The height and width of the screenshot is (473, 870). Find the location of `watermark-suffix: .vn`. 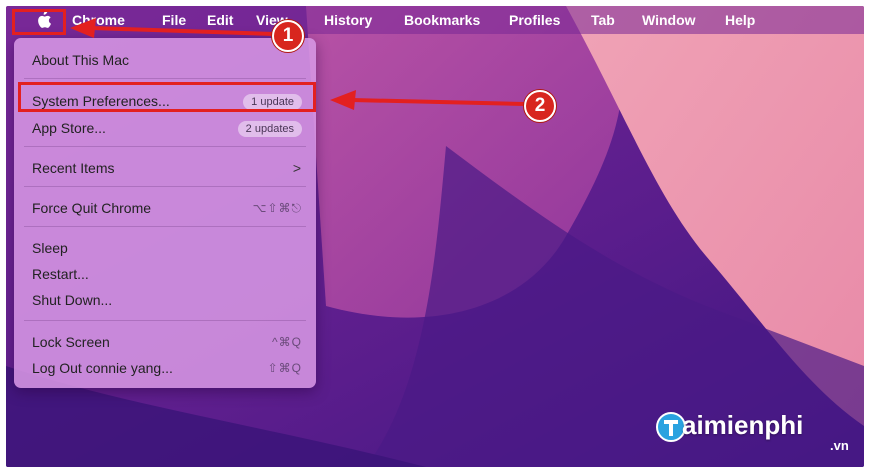

watermark-suffix: .vn is located at coordinates (839, 445).